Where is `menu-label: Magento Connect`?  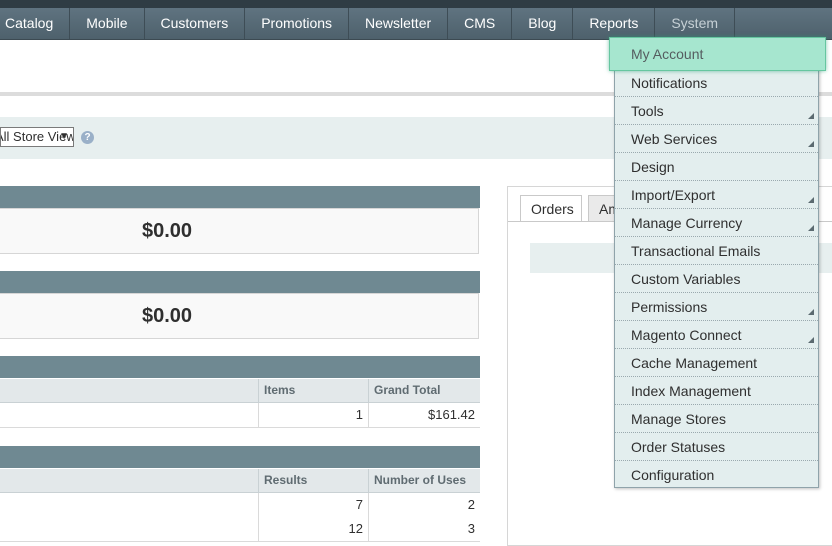
menu-label: Magento Connect is located at coordinates (686, 335).